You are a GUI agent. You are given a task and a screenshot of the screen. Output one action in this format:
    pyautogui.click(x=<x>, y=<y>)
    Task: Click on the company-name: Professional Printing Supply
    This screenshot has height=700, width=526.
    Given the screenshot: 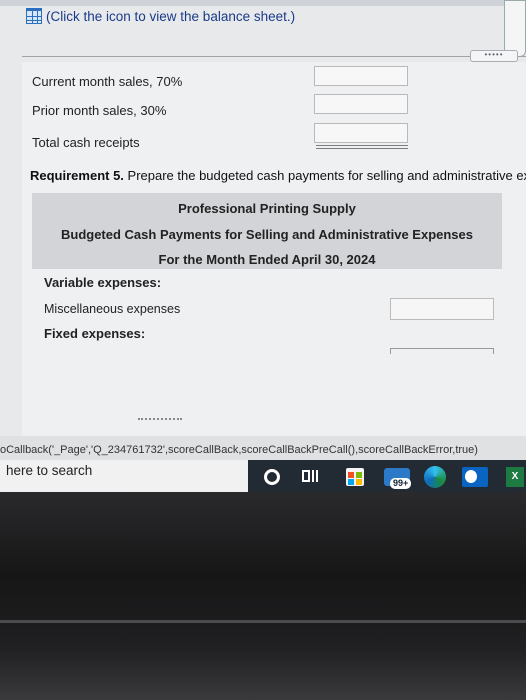 What is the action you would take?
    pyautogui.click(x=267, y=208)
    